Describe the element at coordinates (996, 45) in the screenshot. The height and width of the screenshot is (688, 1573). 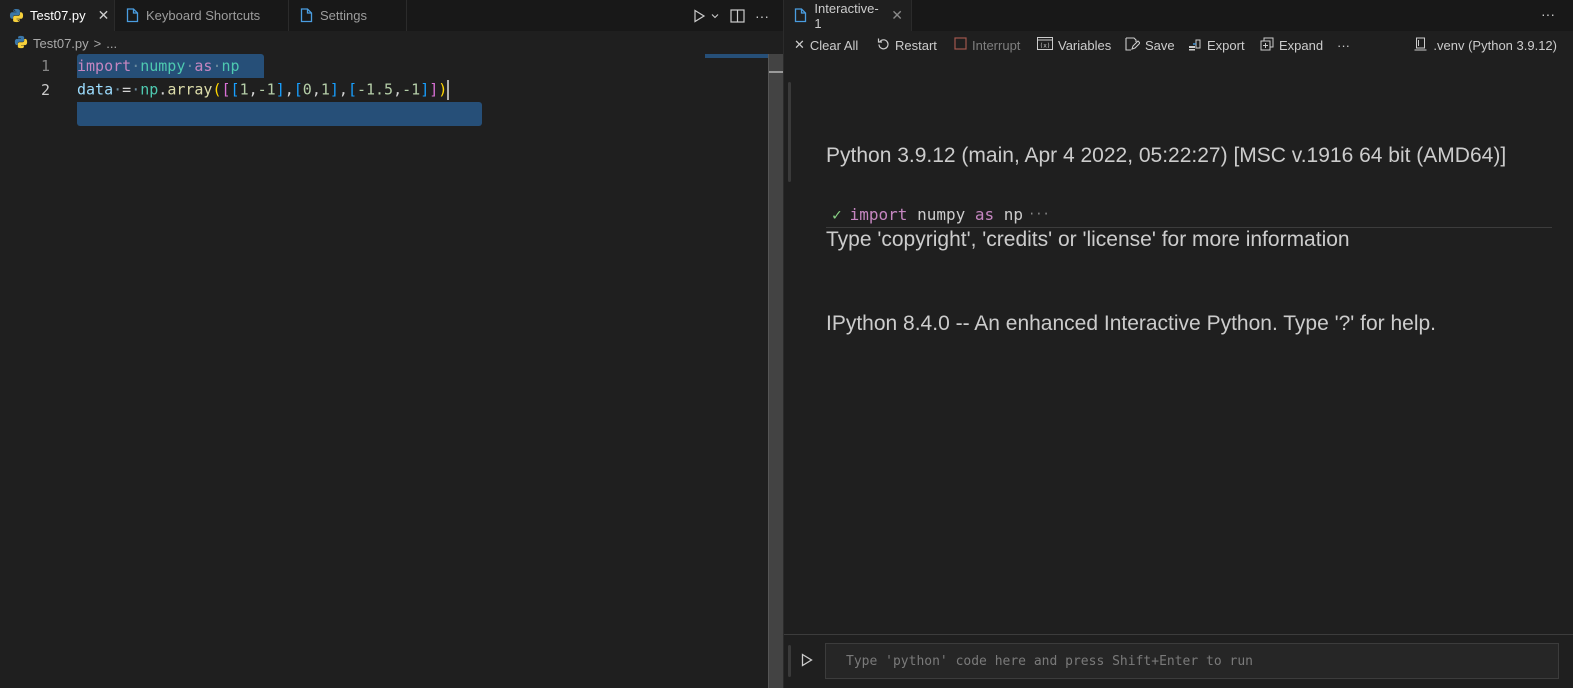
I see `interrupt-label: Interrupt` at that location.